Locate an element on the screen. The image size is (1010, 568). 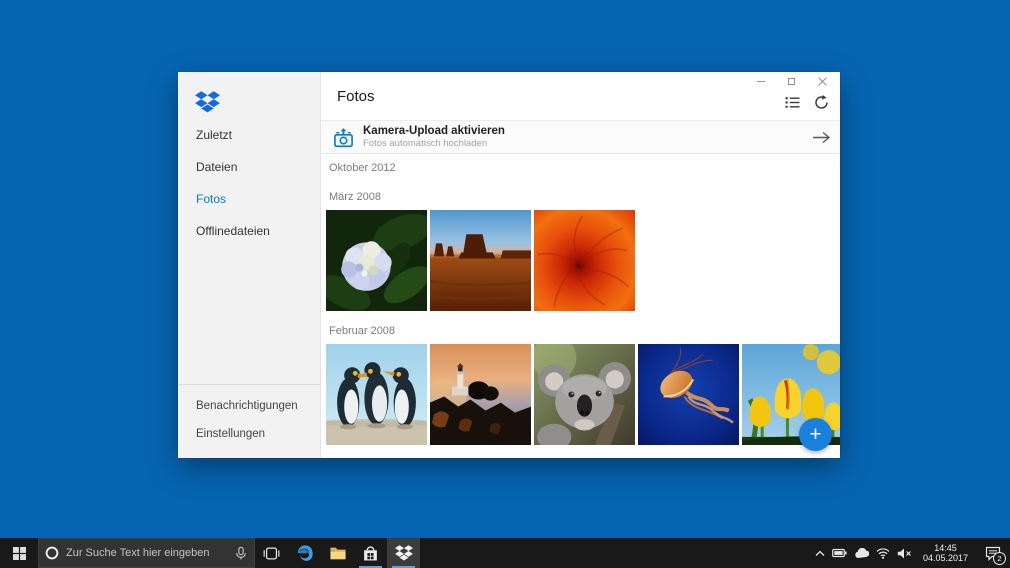
close-button is located at coordinates (822, 81).